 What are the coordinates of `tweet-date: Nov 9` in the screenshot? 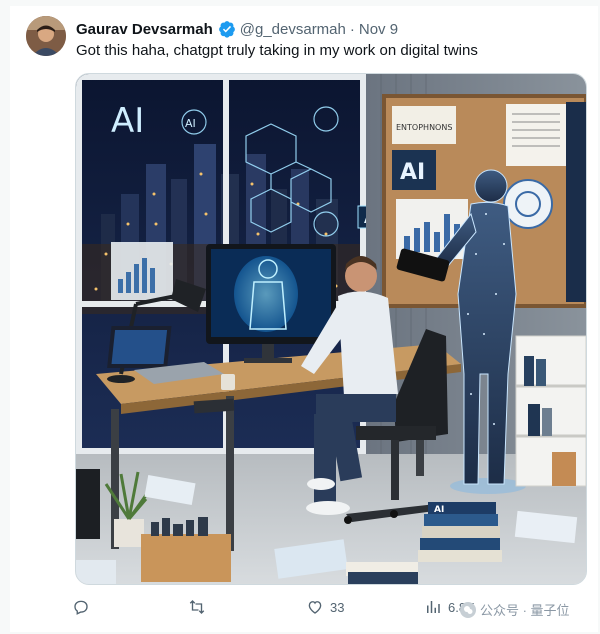 It's located at (378, 29).